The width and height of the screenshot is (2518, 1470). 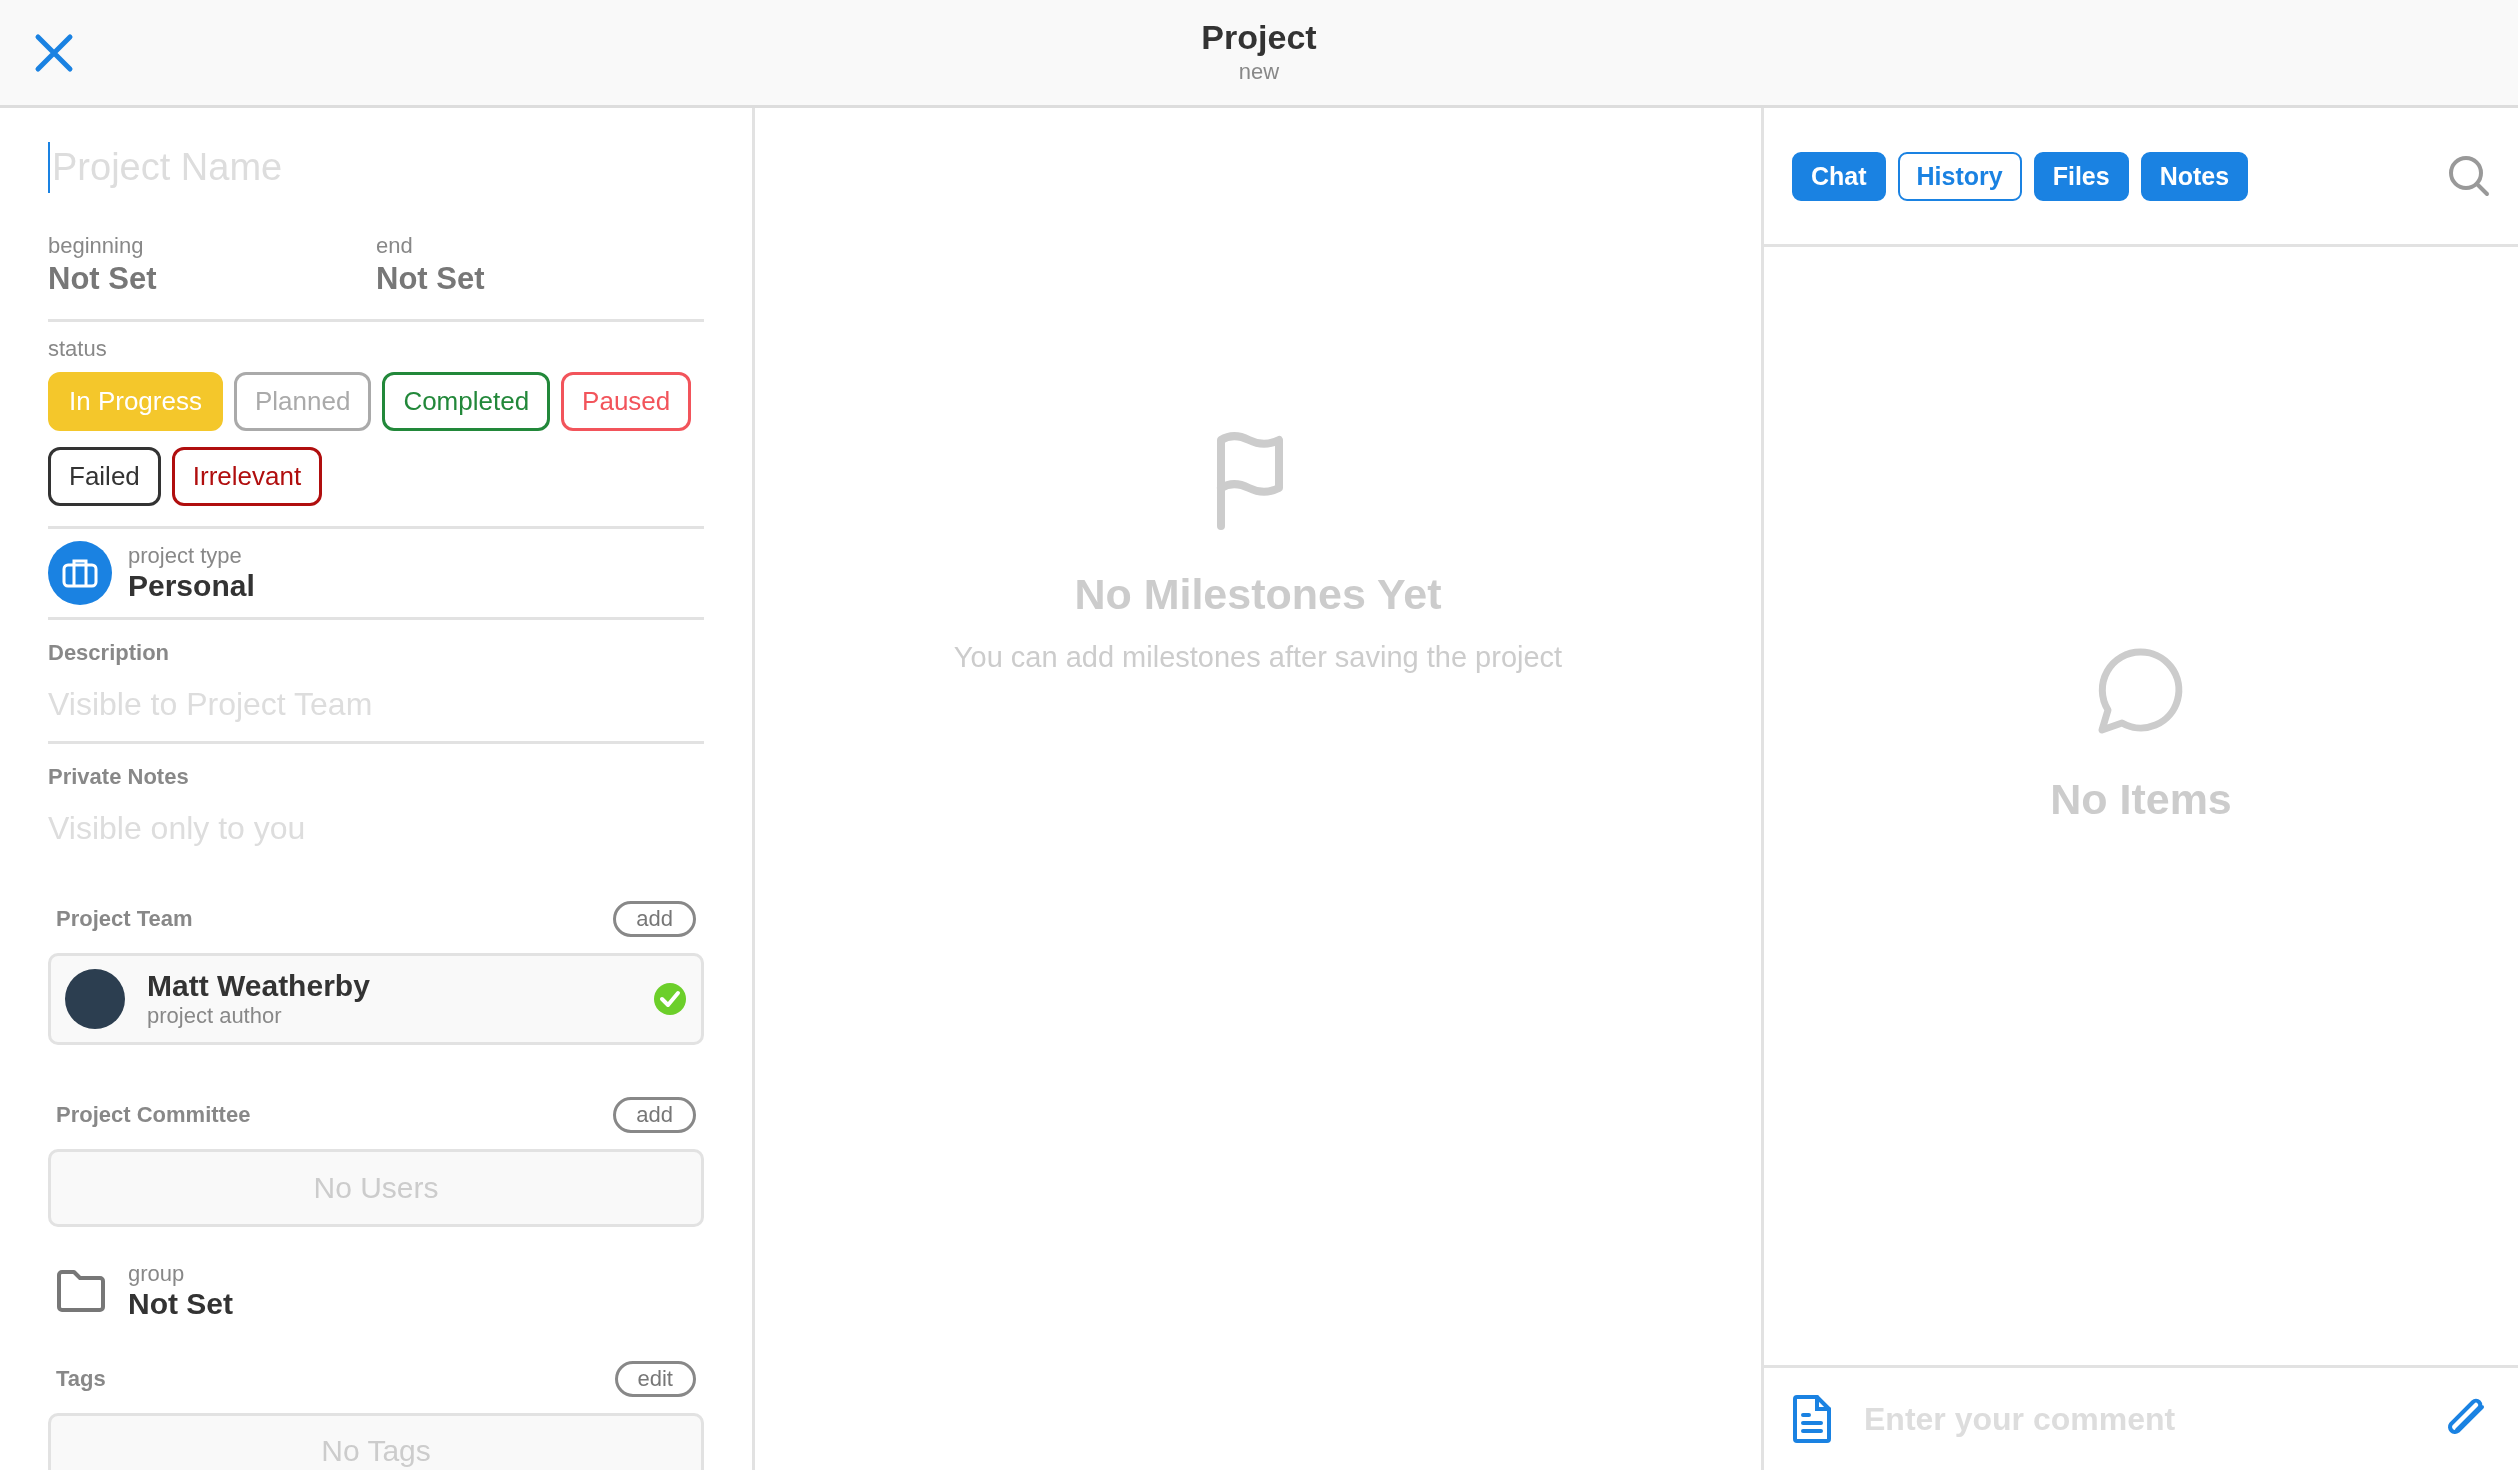 I want to click on date-label: end, so click(x=395, y=246).